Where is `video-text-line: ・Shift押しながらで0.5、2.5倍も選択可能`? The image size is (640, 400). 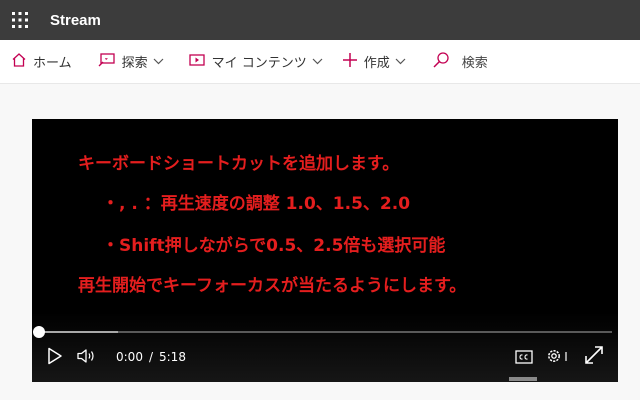
video-text-line: ・Shift押しながらで0.5、2.5倍も選択可能 is located at coordinates (274, 246).